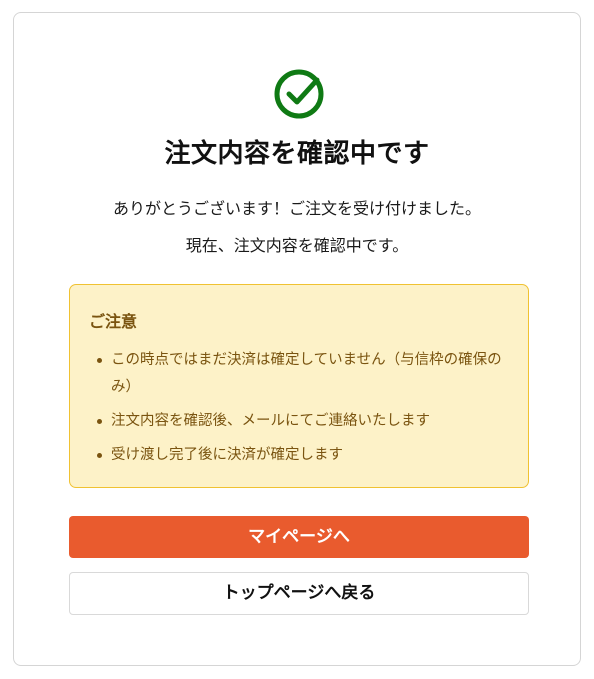 The width and height of the screenshot is (594, 679). What do you see at coordinates (296, 208) in the screenshot?
I see `thank-you-message: ありがとうございます！ご注文を受け付けました。` at bounding box center [296, 208].